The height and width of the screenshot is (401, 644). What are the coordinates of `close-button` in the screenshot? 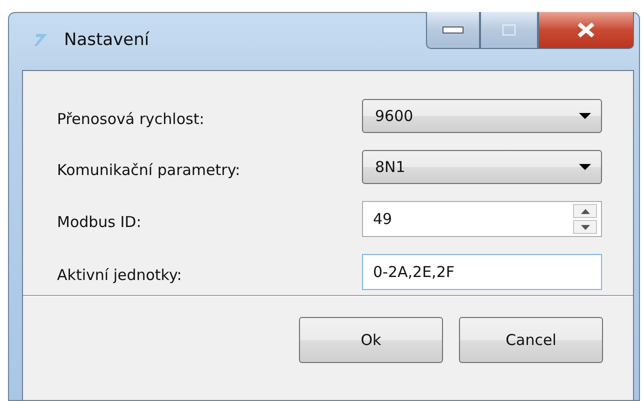 It's located at (586, 30).